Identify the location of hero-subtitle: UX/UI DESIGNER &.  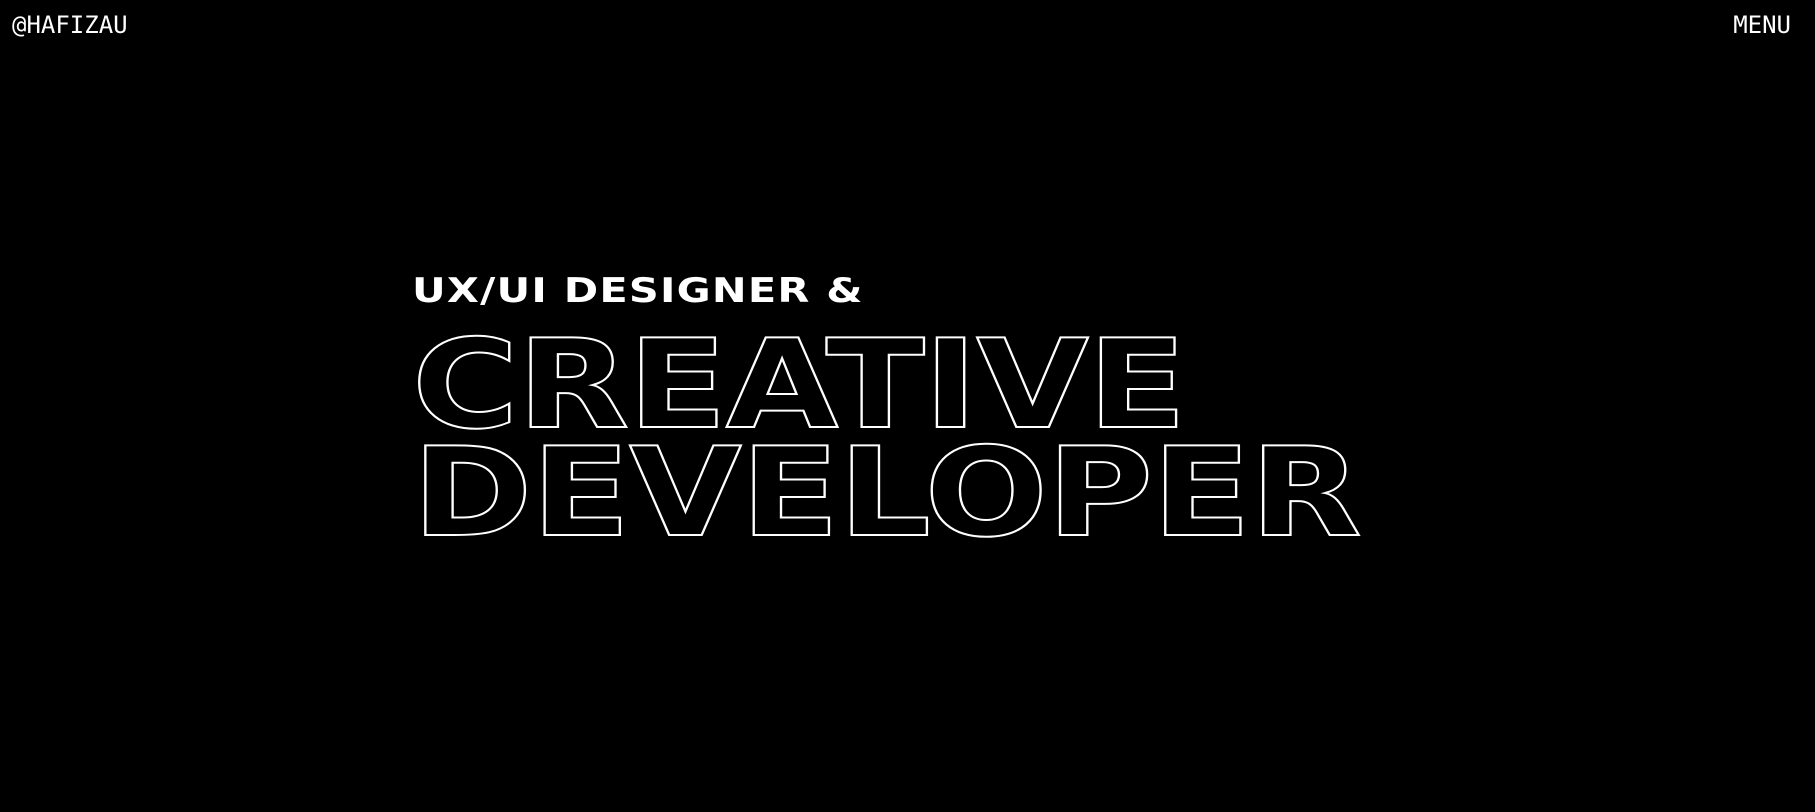
(638, 291).